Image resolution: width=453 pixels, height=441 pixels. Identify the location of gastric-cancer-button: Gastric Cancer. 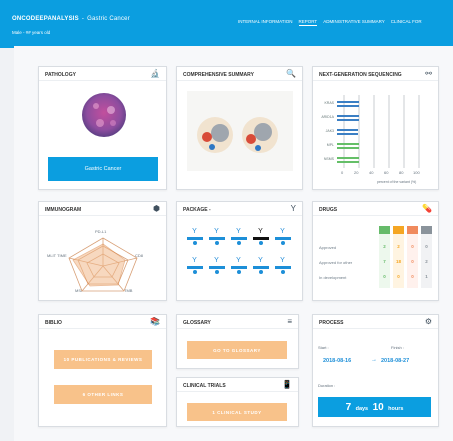
(103, 169).